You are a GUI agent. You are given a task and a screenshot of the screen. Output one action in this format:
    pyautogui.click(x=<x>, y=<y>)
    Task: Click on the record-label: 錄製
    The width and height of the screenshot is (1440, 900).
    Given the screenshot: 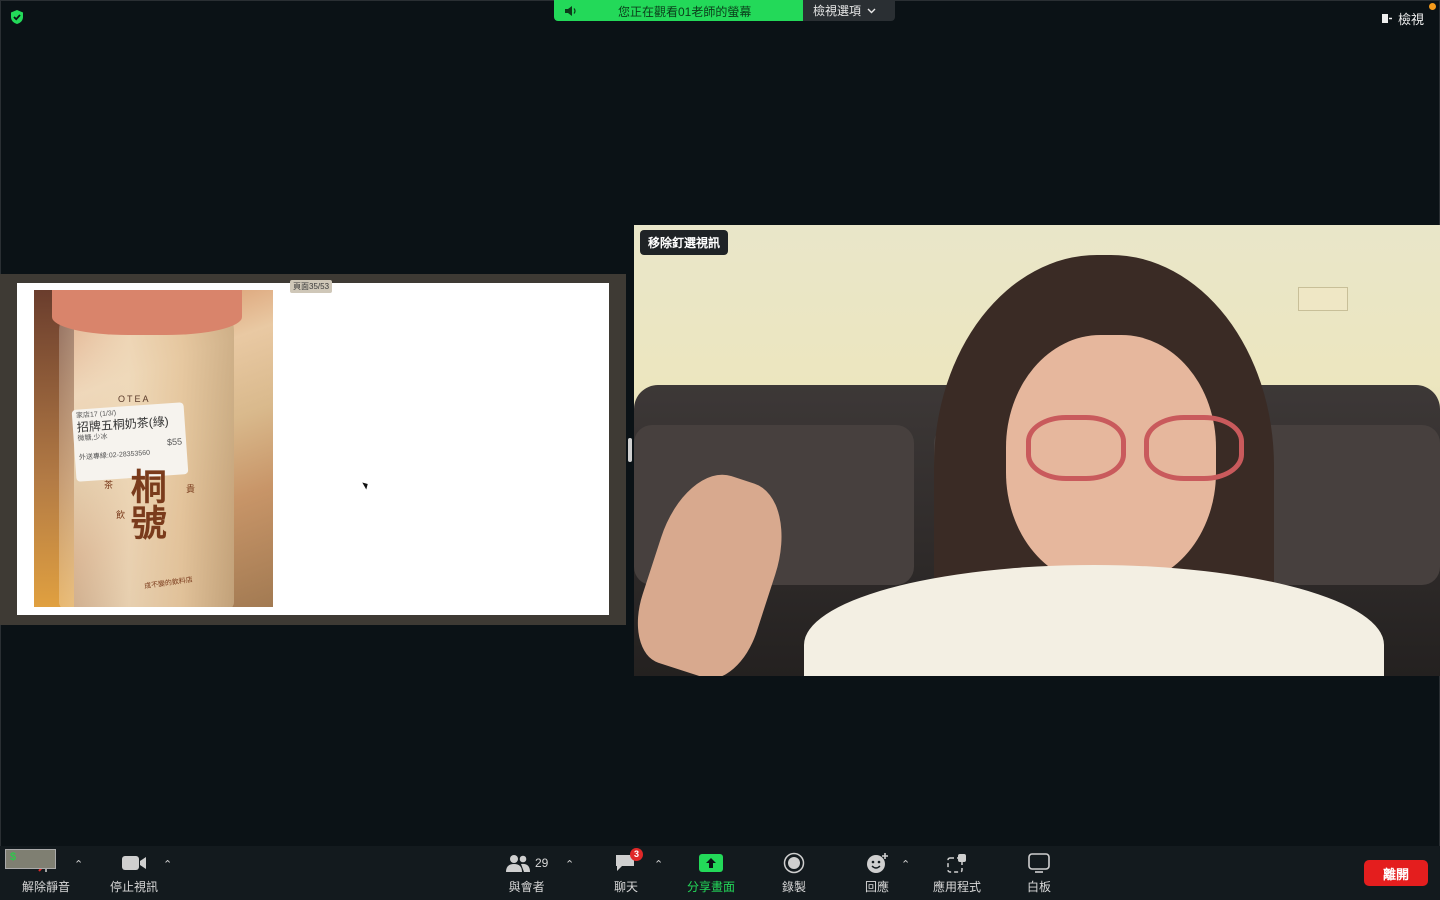 What is the action you would take?
    pyautogui.click(x=794, y=887)
    